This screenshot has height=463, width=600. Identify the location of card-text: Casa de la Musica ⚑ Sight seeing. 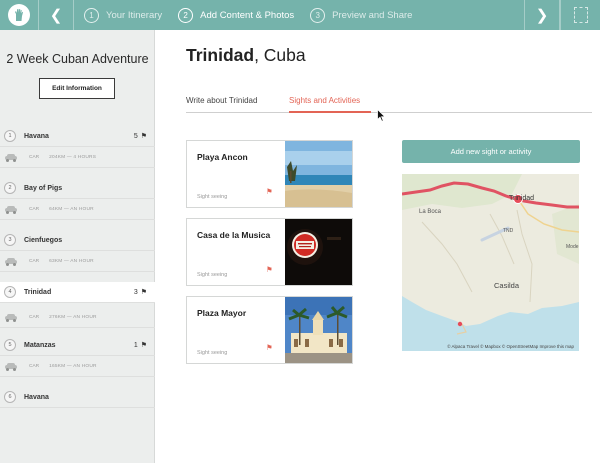
(236, 252).